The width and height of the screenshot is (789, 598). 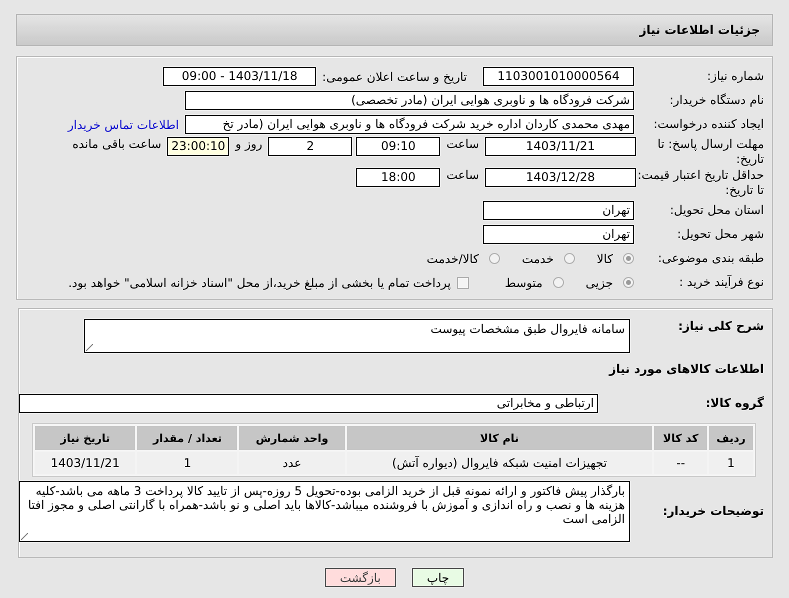 I want to click on field-value: 09:10, so click(x=398, y=146).